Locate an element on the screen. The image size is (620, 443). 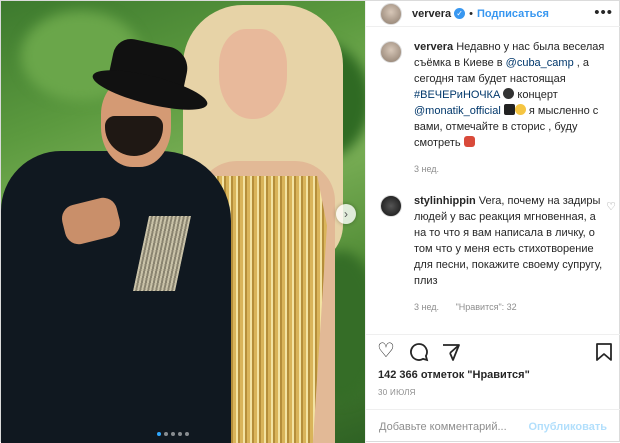
caption-time: 3 нед. is located at coordinates (515, 169).